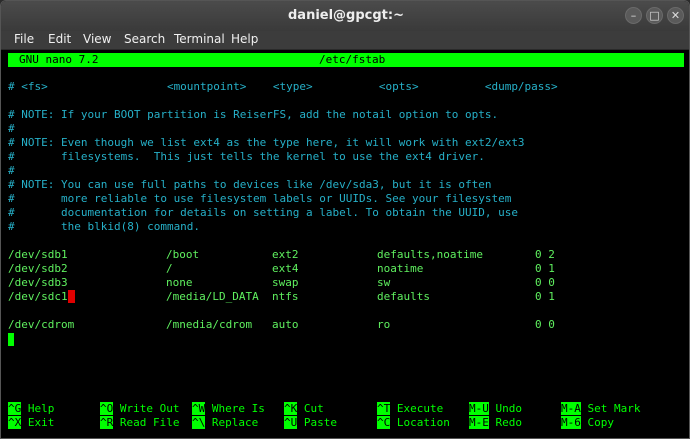 The image size is (690, 439). What do you see at coordinates (15, 408) in the screenshot?
I see `shortcut-key: ^G` at bounding box center [15, 408].